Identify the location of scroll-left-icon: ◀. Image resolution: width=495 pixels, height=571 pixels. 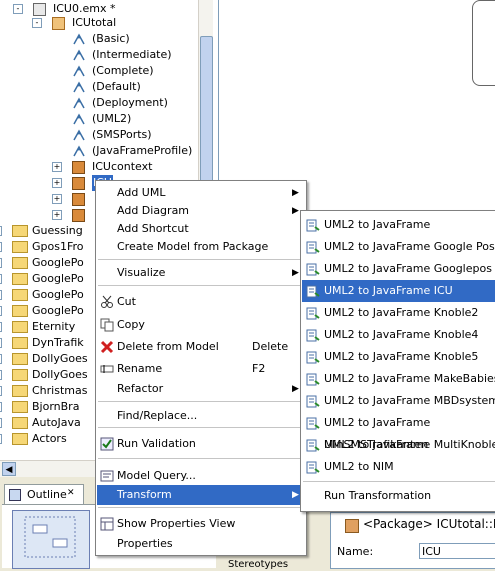
(9, 469).